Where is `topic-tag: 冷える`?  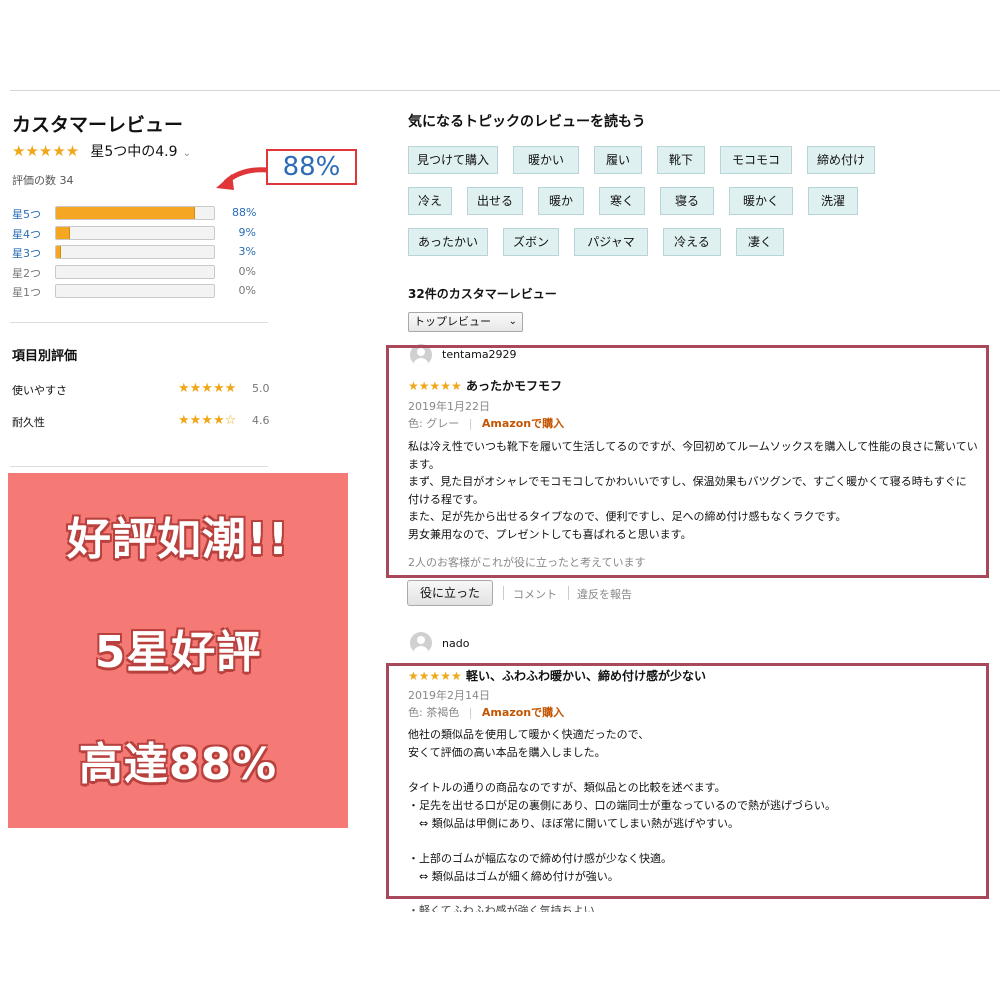
topic-tag: 冷える is located at coordinates (692, 242).